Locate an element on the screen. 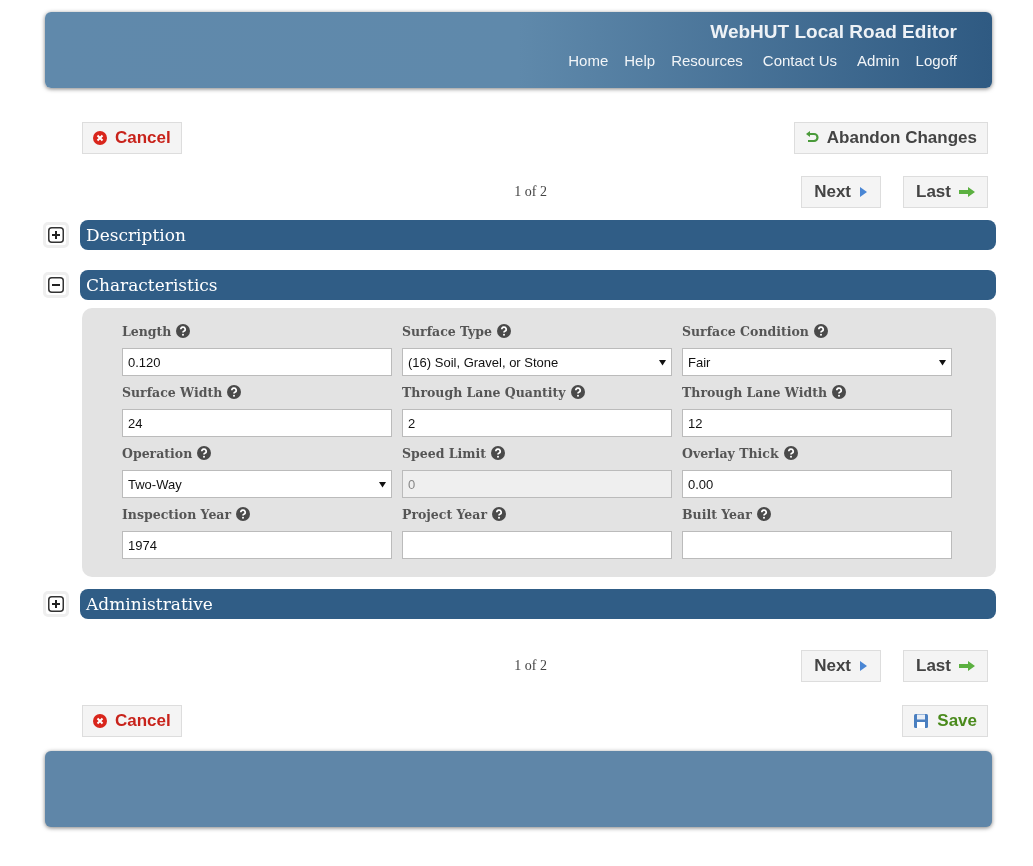 The width and height of the screenshot is (1033, 866). nav-link: Help is located at coordinates (640, 60).